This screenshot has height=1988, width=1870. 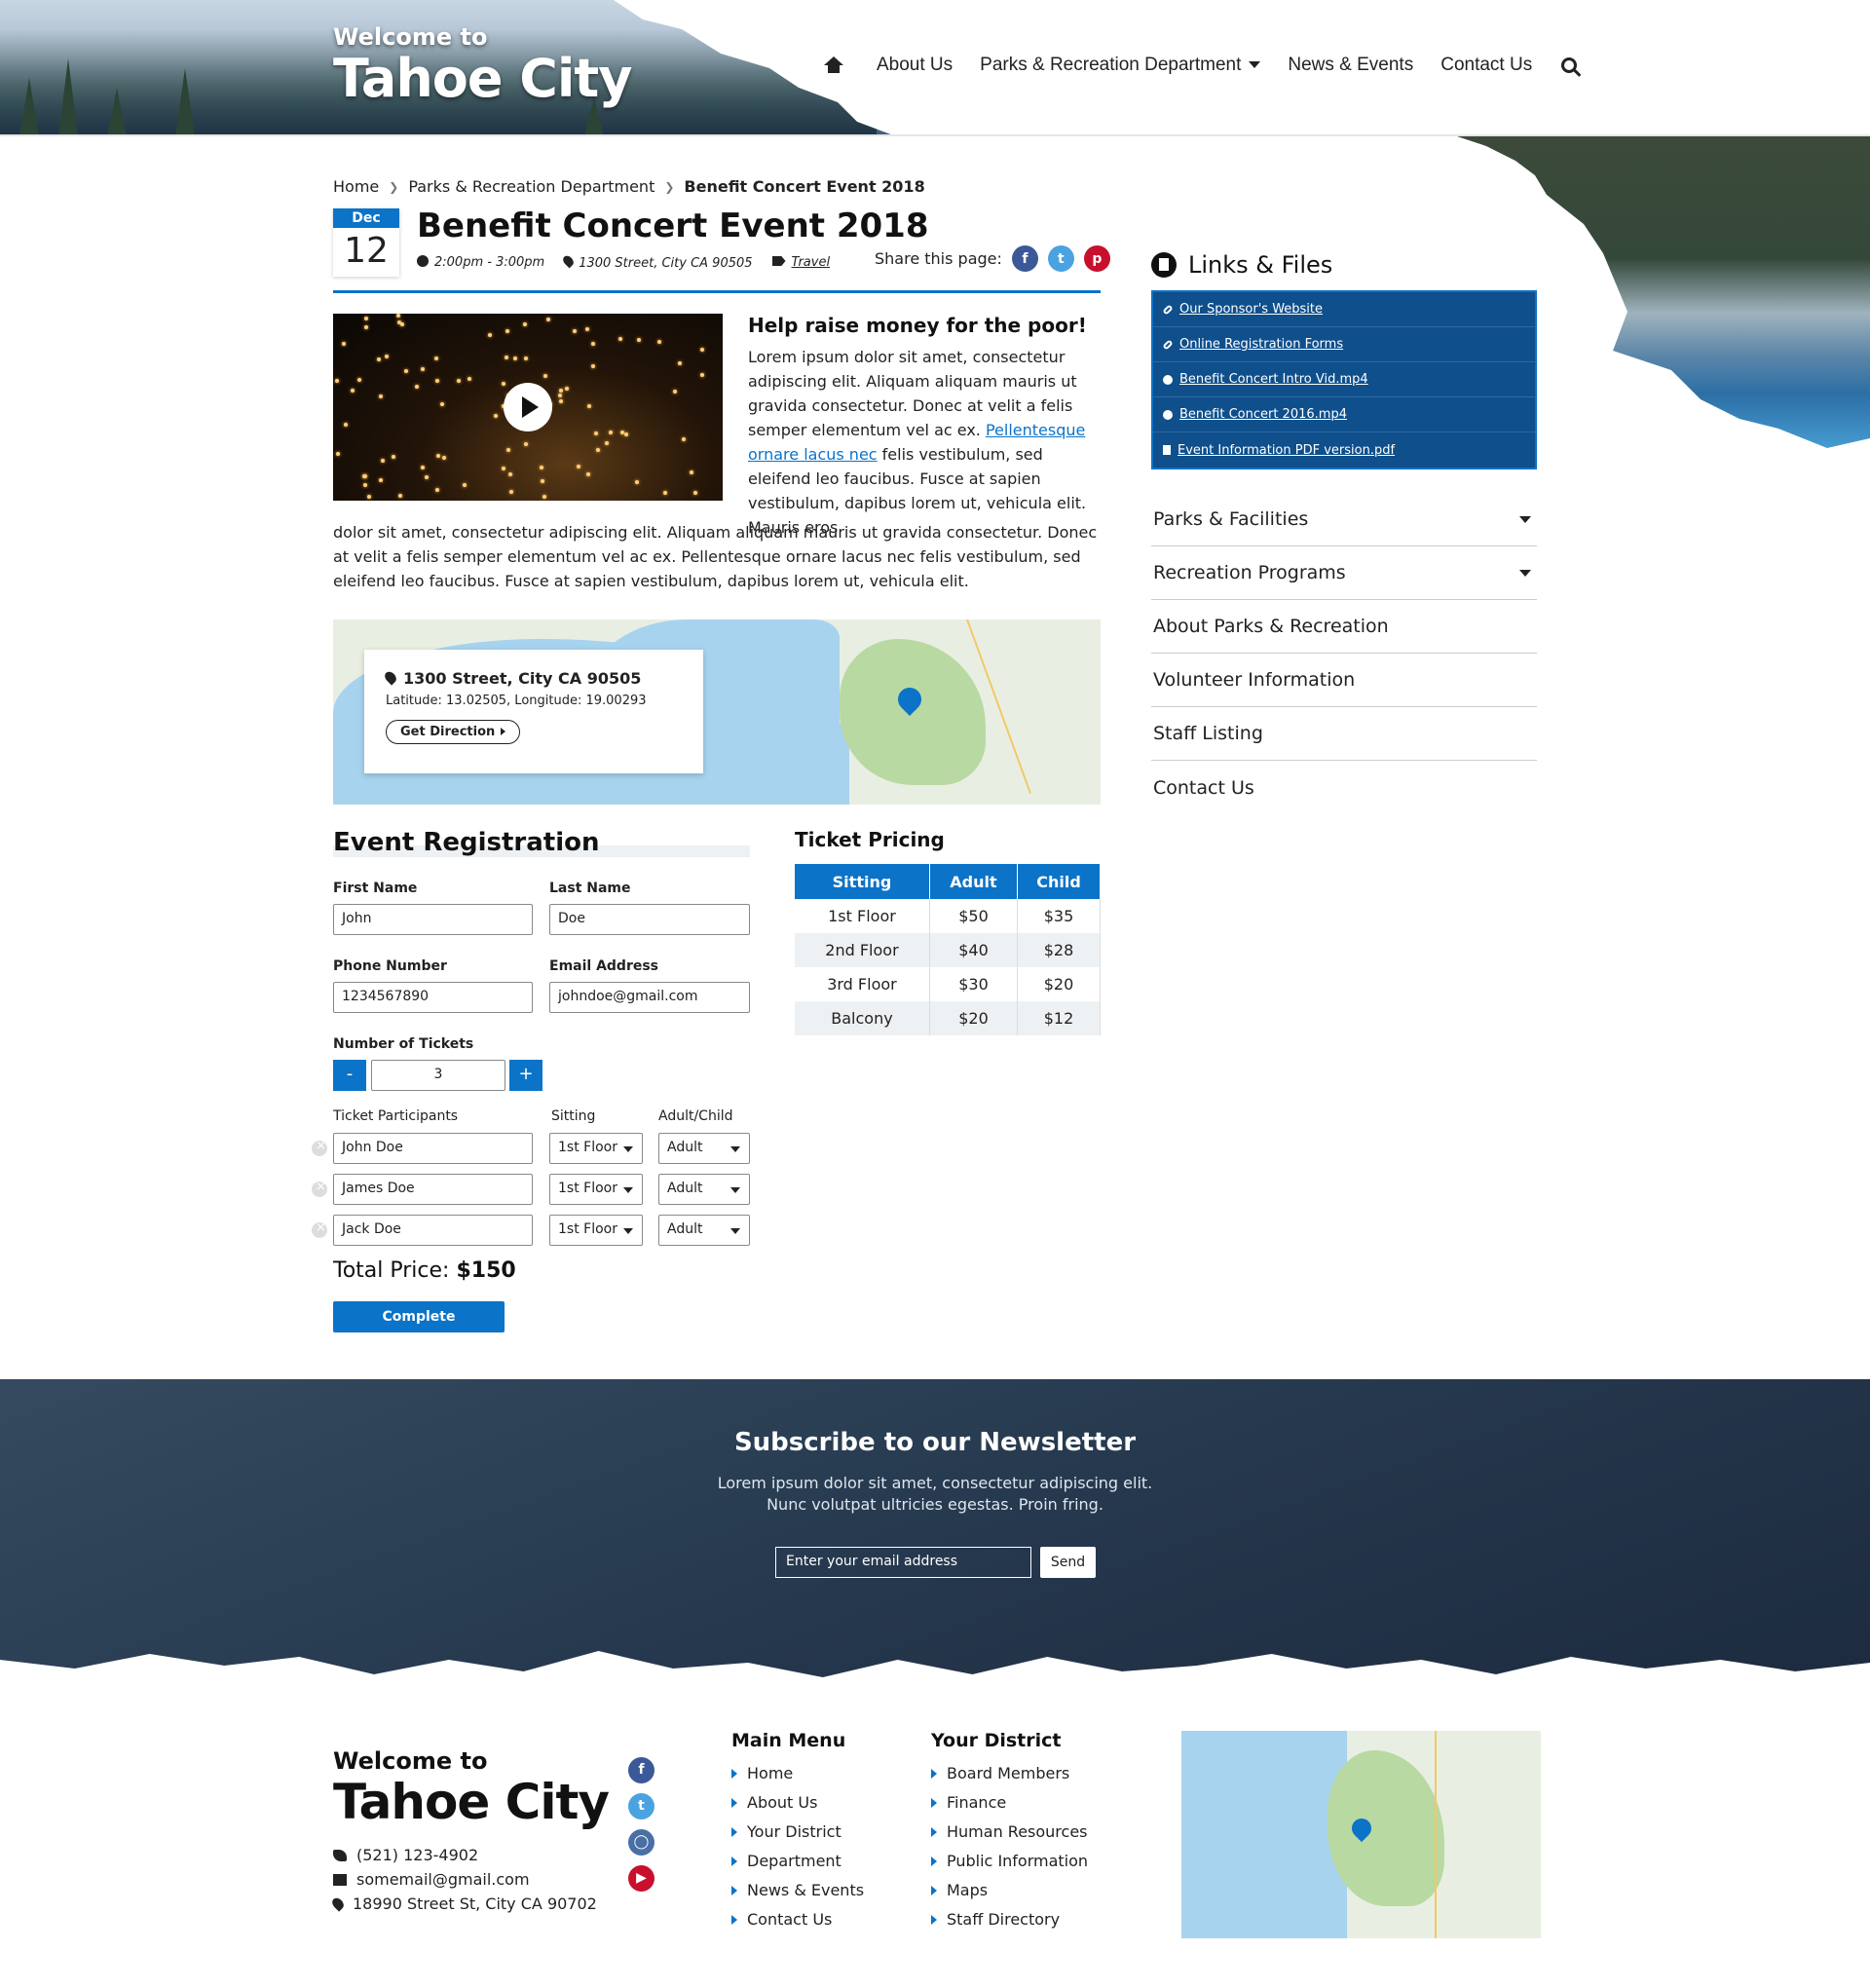 I want to click on sidebar-item-staff-listing: Staff Listing, so click(x=1344, y=734).